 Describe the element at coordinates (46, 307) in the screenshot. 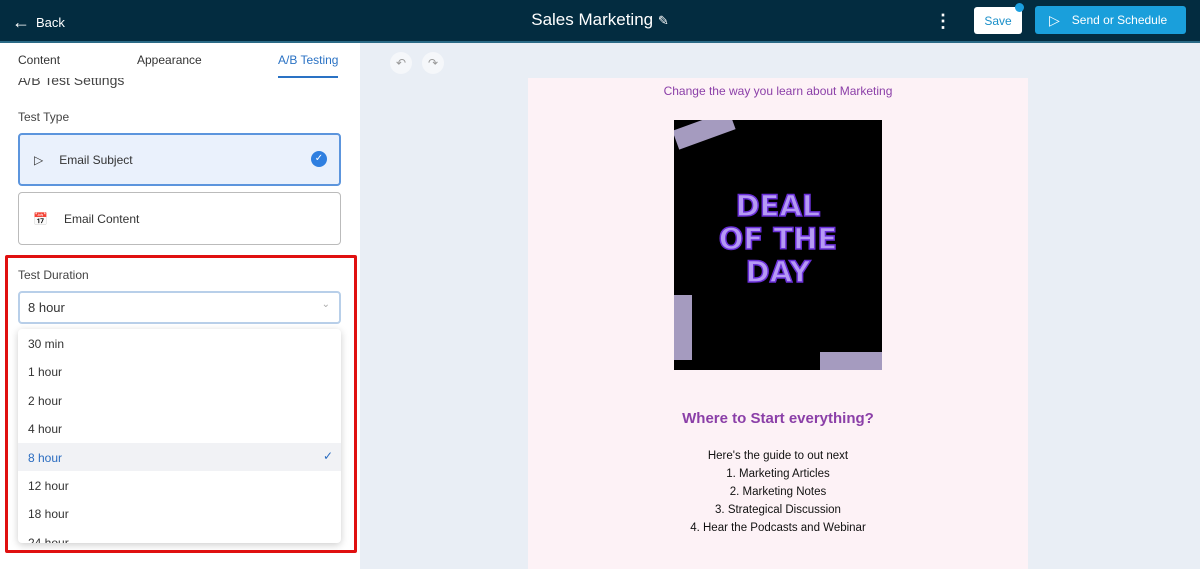

I see `selected-value: 8 hour` at that location.